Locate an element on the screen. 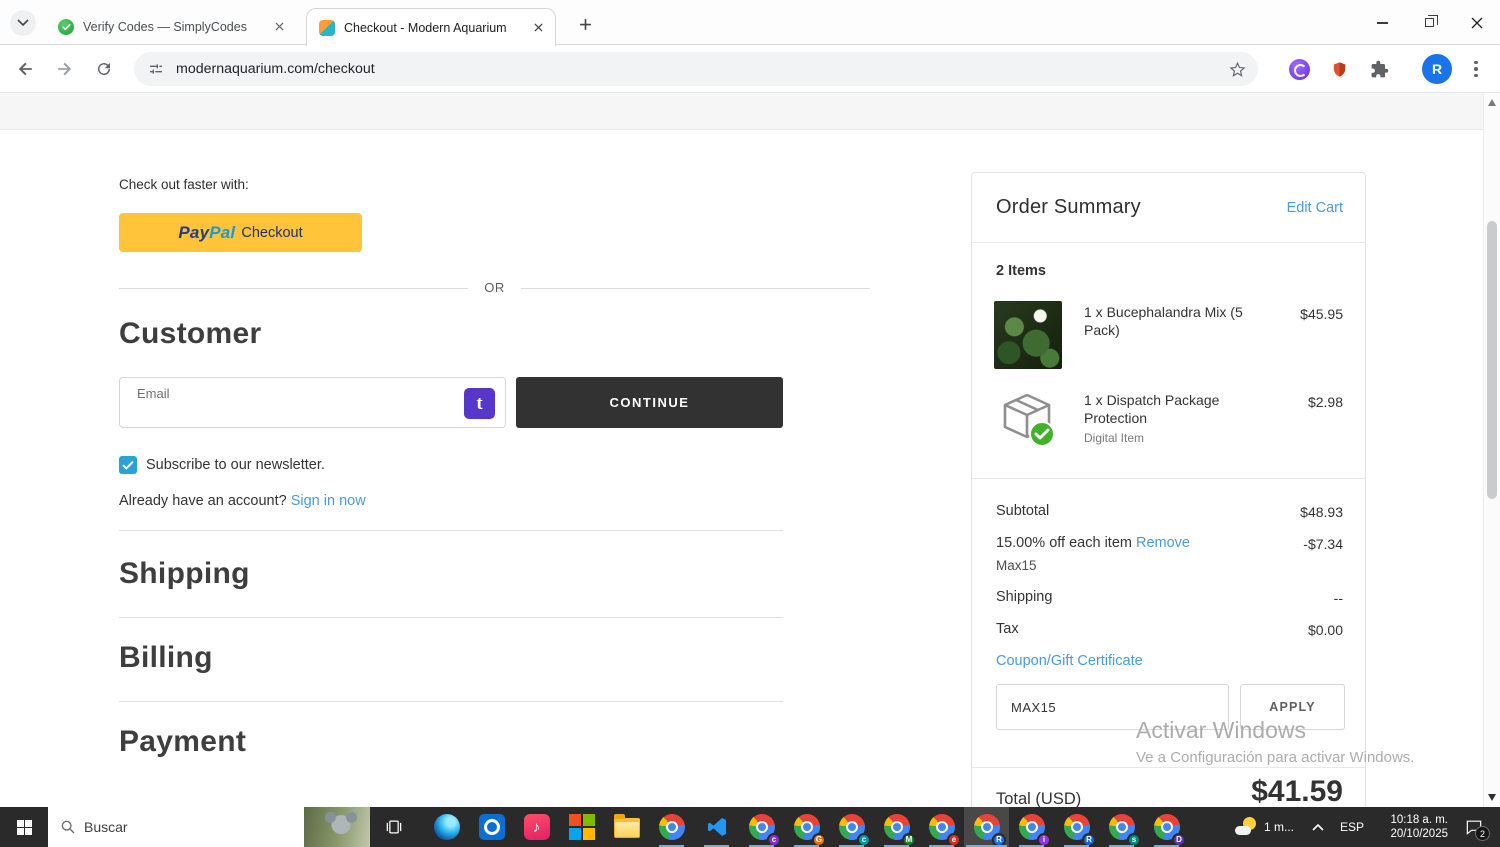  taskbar-chrome-window-8: R is located at coordinates (1076, 827).